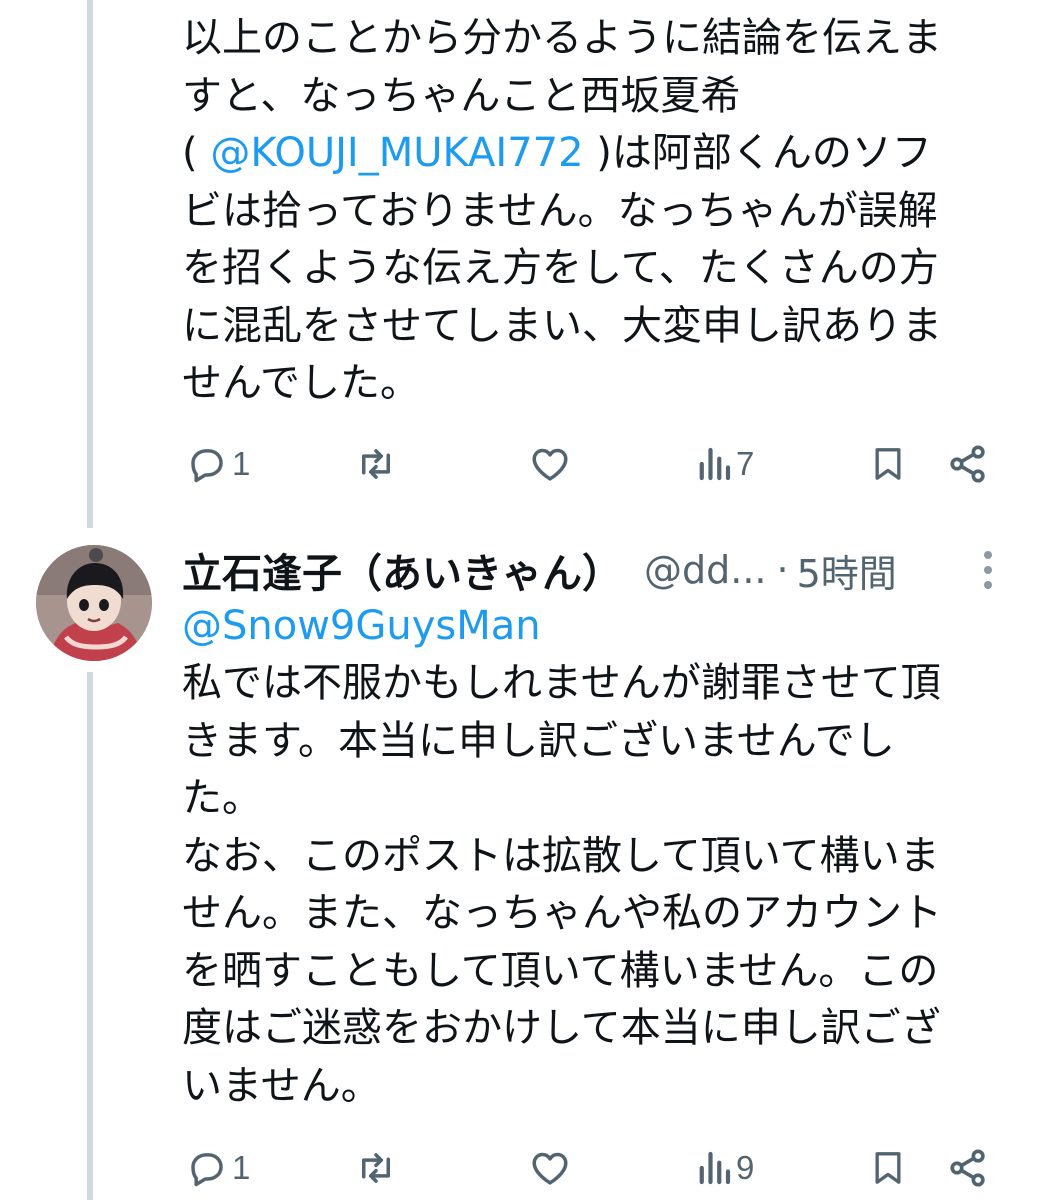 The width and height of the screenshot is (1047, 1200). I want to click on mention-link: @KOUJI_MUKAI772, so click(396, 153).